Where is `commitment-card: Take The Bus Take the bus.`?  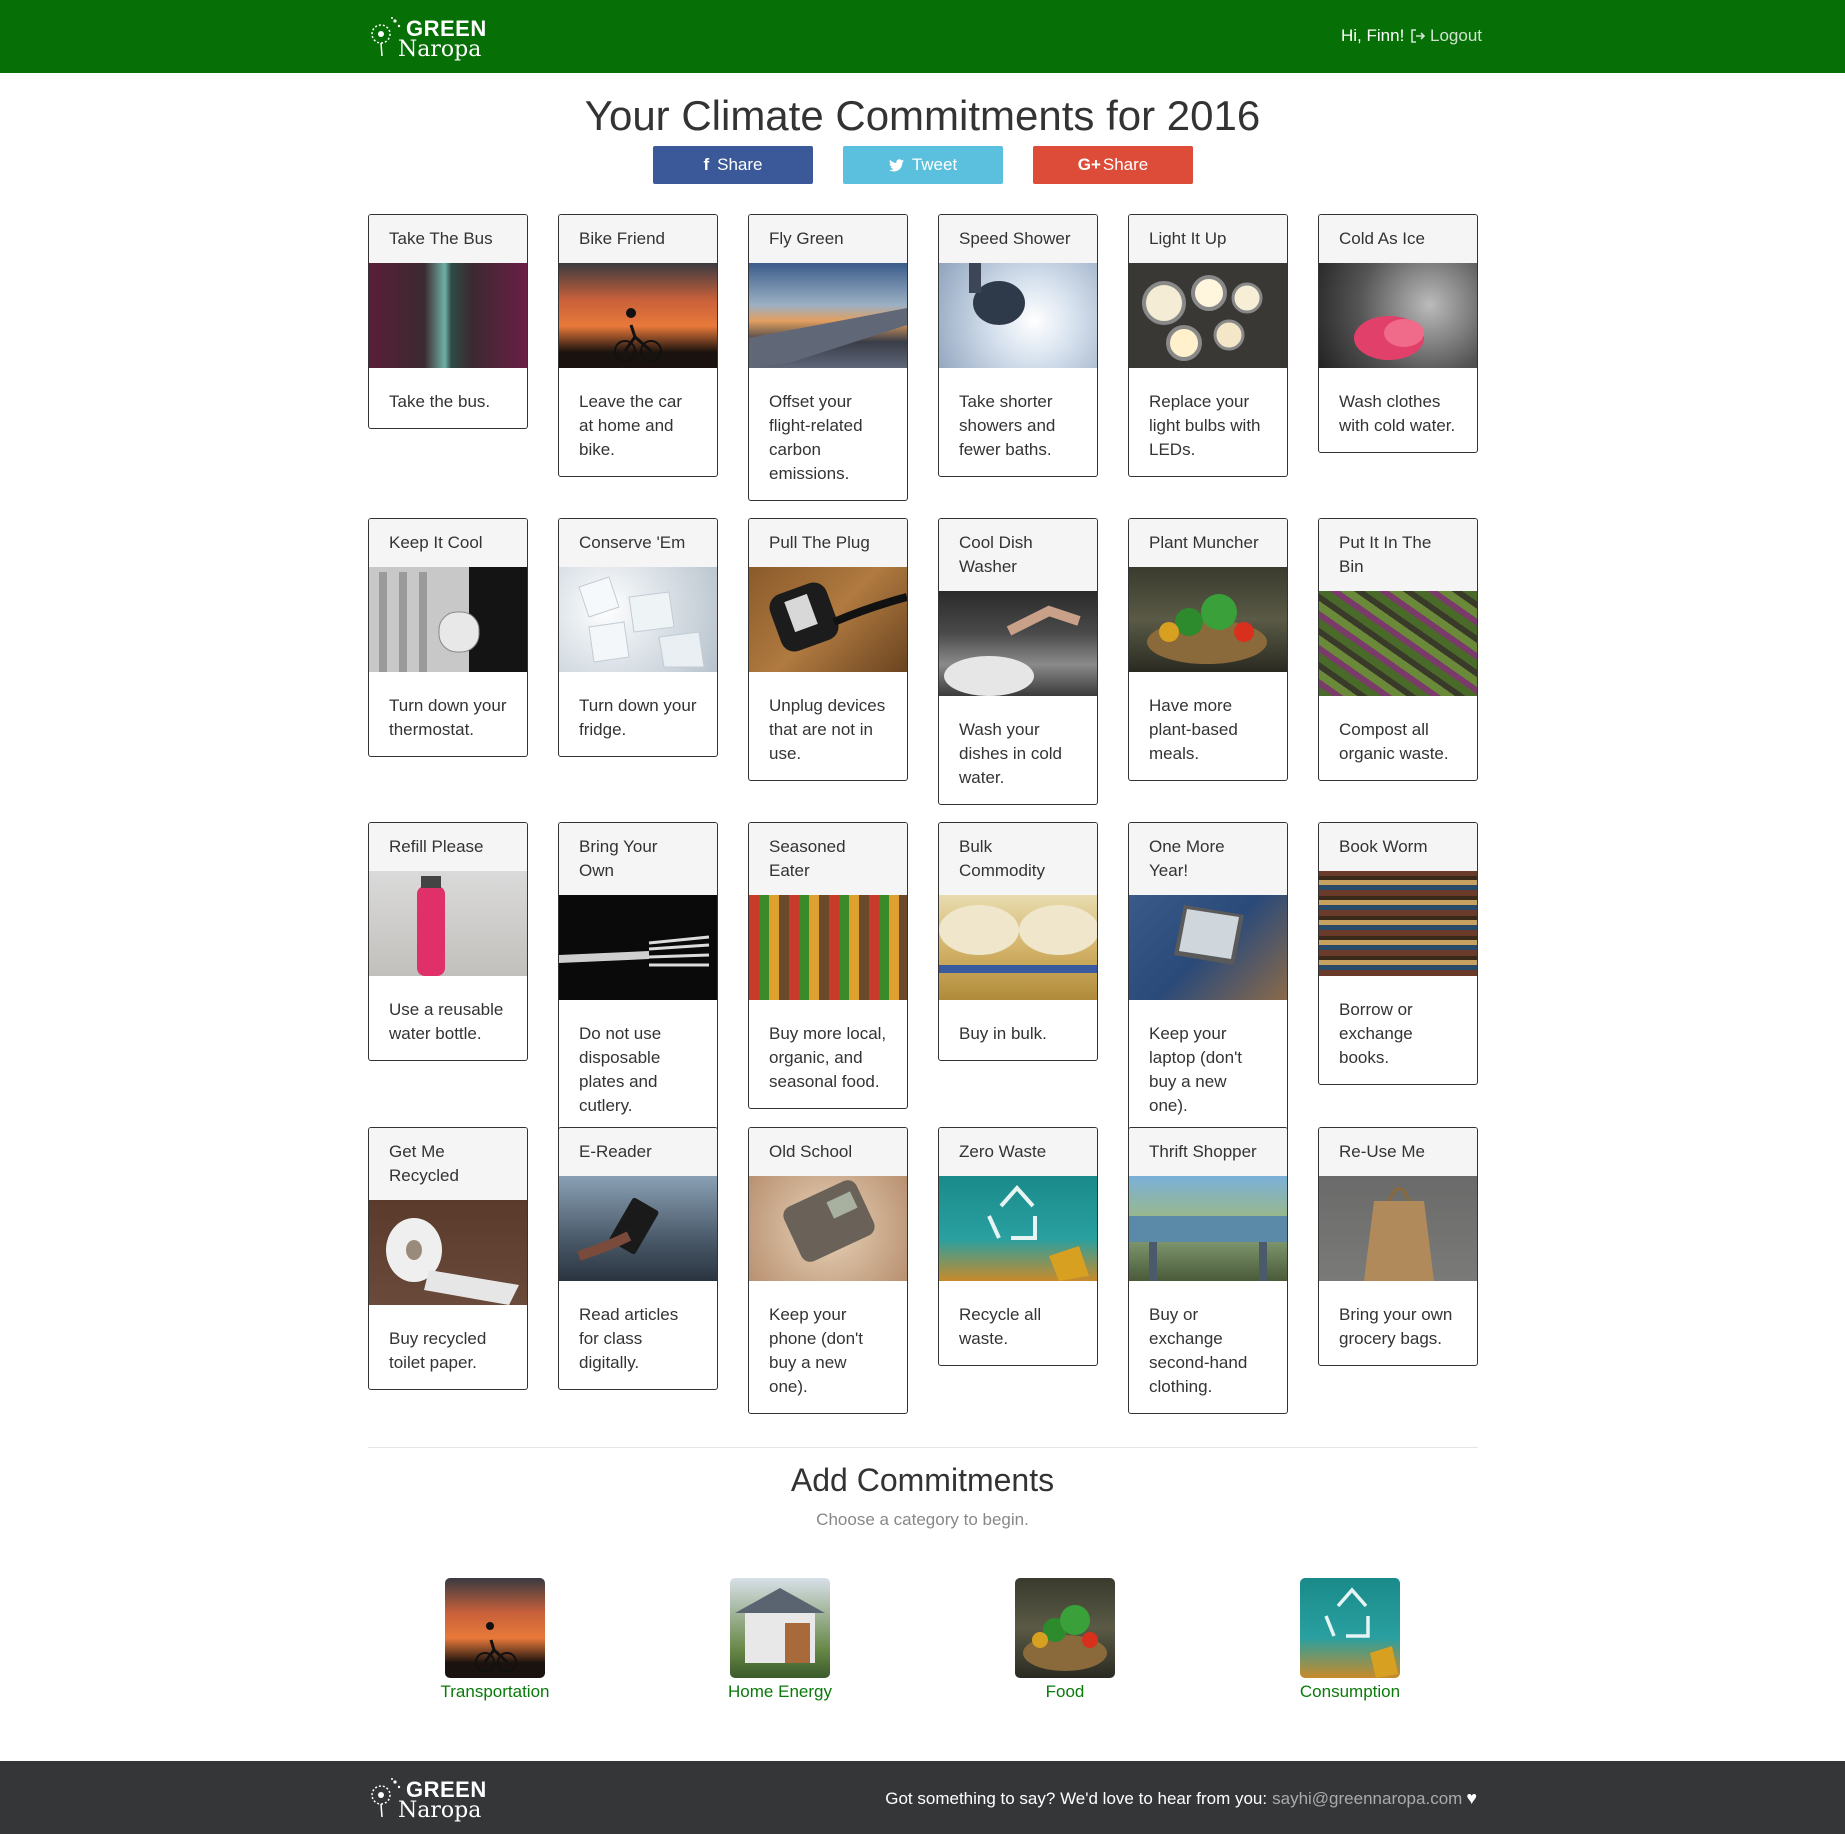
commitment-card: Take The Bus Take the bus. is located at coordinates (448, 321).